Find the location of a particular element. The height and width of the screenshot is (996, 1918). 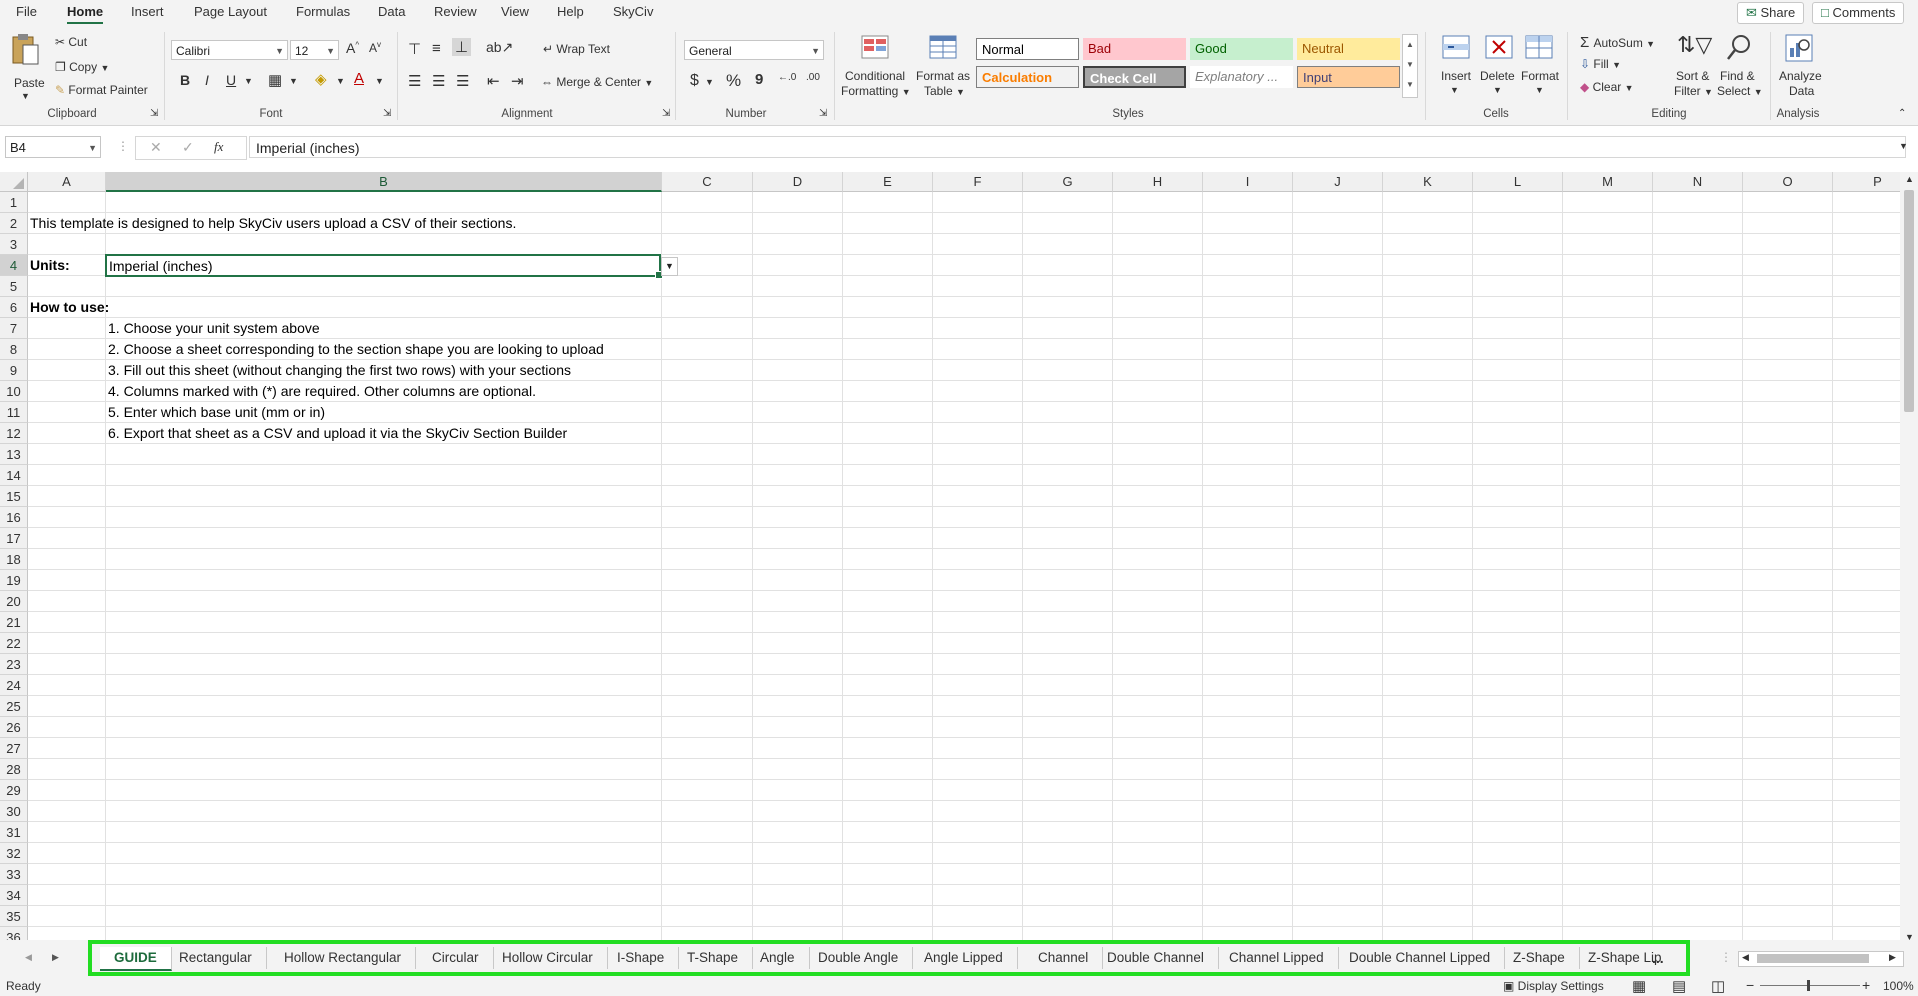

step-5: 5. Enter which base unit (mm or in) is located at coordinates (216, 412).